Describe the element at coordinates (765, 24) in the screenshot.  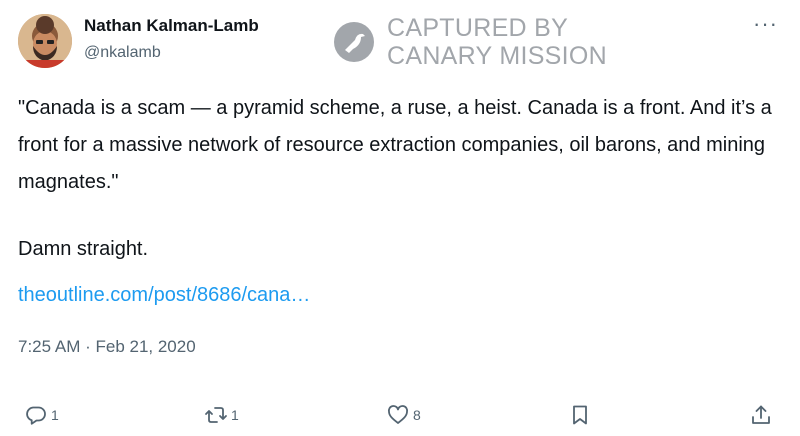
I see `more-horizontal-icon: ···` at that location.